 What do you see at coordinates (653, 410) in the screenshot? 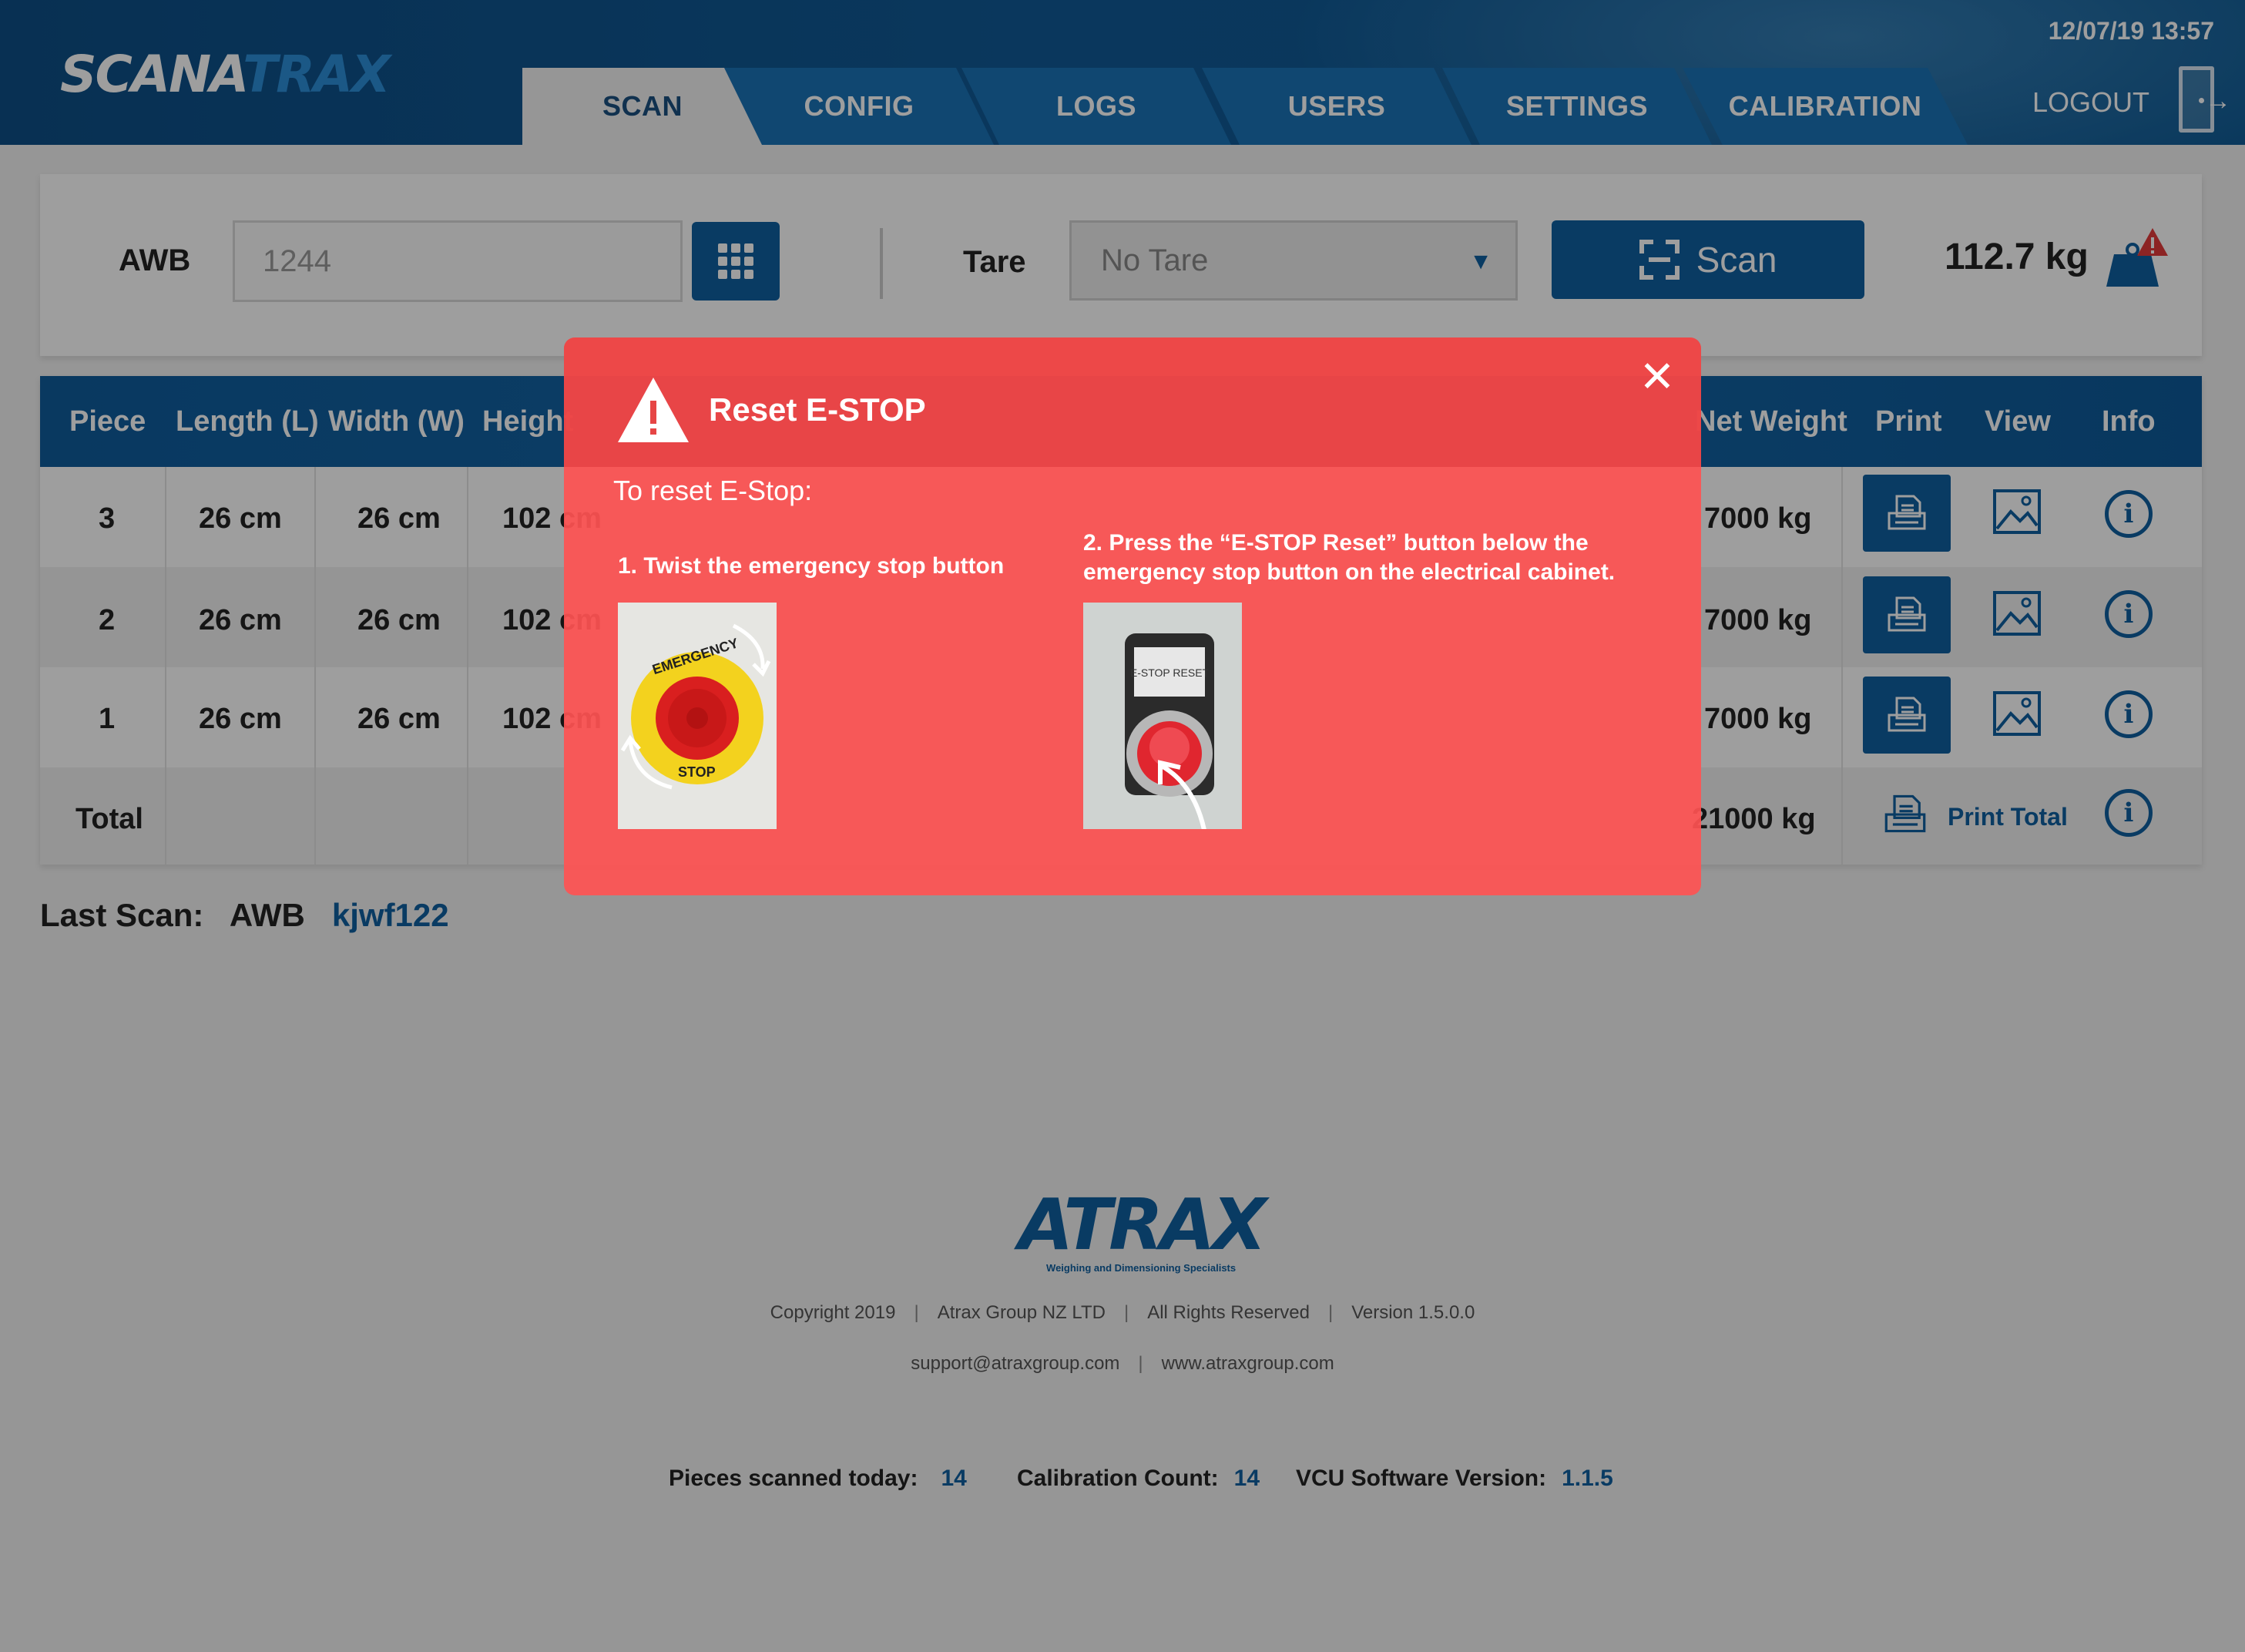
I see `warning-icon` at bounding box center [653, 410].